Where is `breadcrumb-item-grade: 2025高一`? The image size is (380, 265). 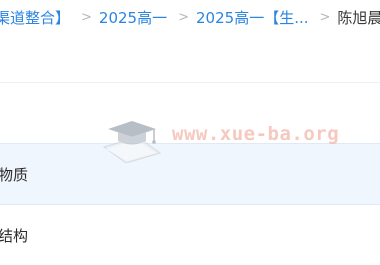 breadcrumb-item-grade: 2025高一 is located at coordinates (133, 17).